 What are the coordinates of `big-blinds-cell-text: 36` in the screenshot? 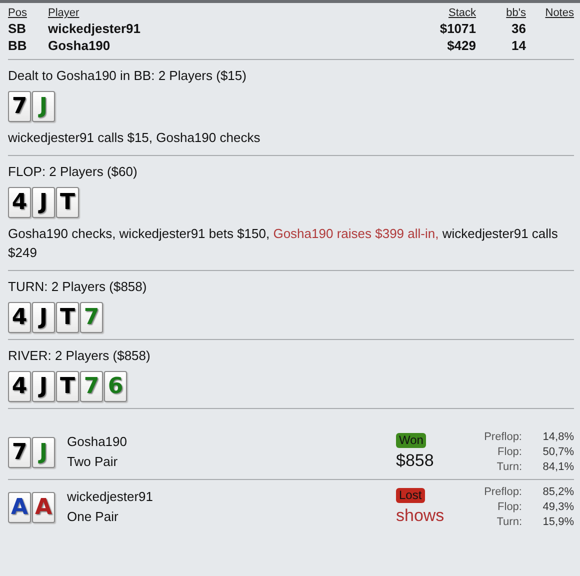 It's located at (518, 28).